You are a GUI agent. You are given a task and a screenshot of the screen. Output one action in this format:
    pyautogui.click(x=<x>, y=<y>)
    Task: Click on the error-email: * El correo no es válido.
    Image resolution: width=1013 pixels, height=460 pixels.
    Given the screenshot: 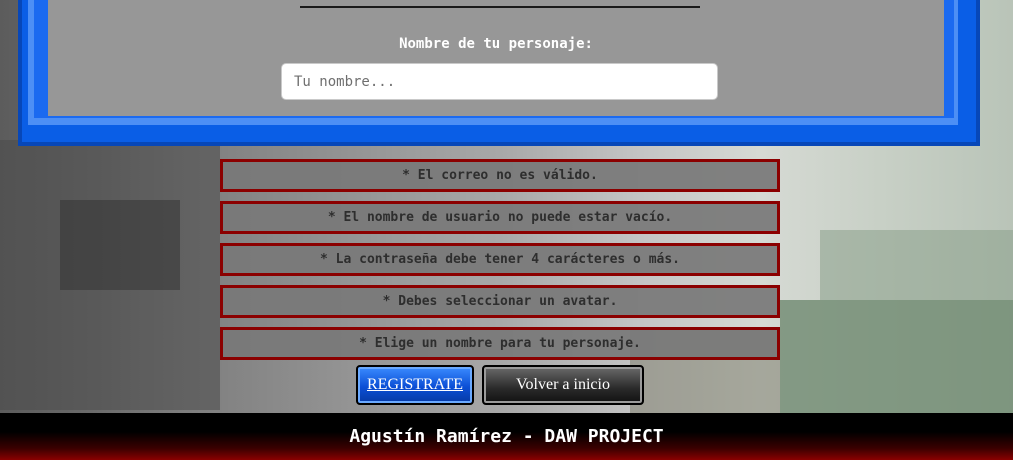 What is the action you would take?
    pyautogui.click(x=500, y=175)
    